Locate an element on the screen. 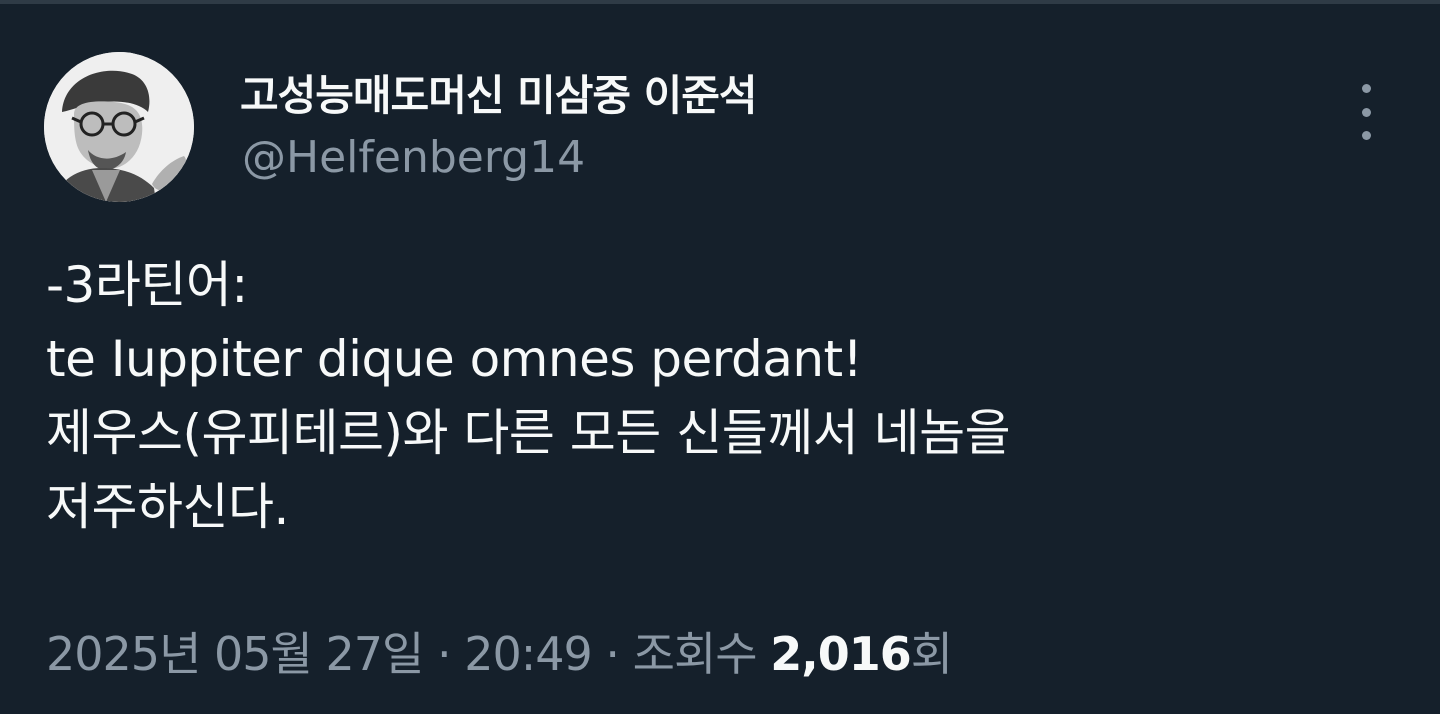  more-options-button is located at coordinates (1366, 112).